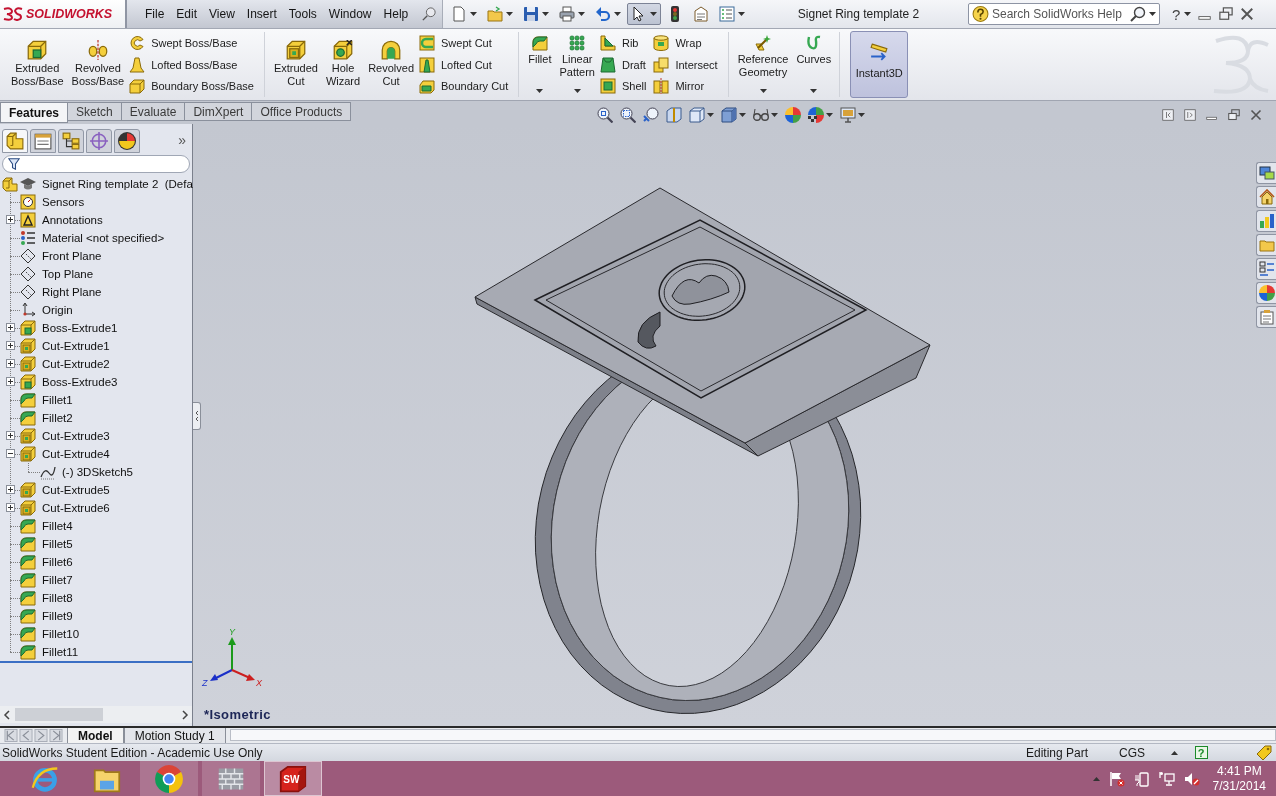  What do you see at coordinates (98, 64) in the screenshot?
I see `ribbon-button: Revolved Boss/Base` at bounding box center [98, 64].